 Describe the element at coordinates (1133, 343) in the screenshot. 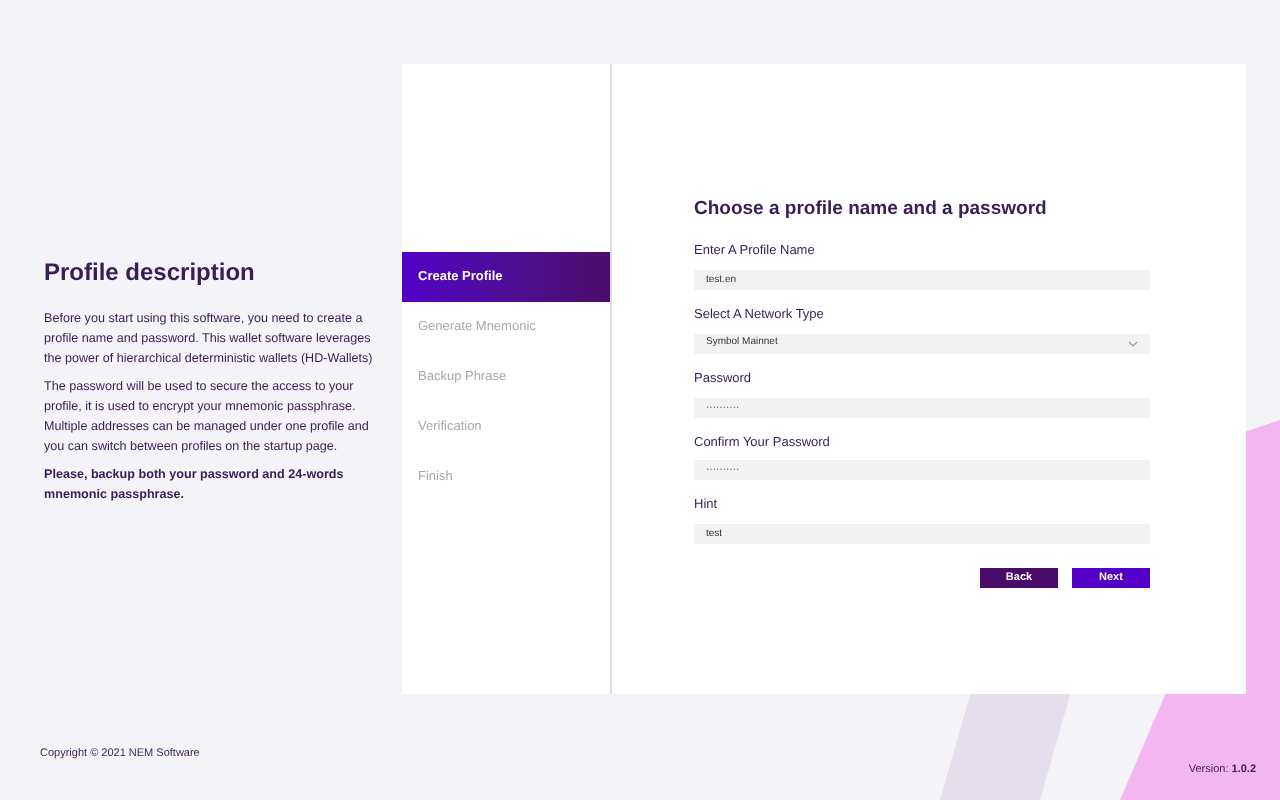

I see `chevron-down-icon` at that location.